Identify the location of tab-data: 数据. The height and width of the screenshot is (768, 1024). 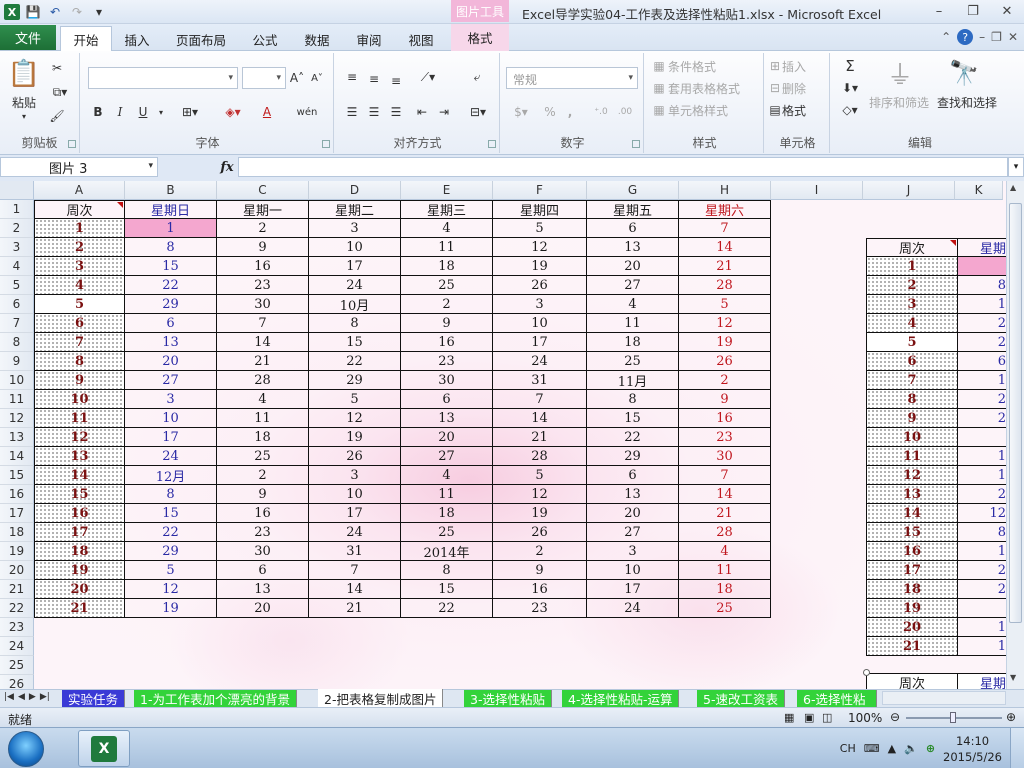
(317, 39).